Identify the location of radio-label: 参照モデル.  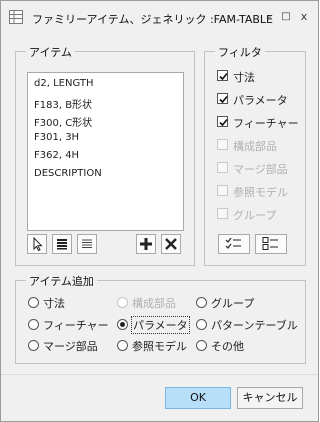
(159, 346).